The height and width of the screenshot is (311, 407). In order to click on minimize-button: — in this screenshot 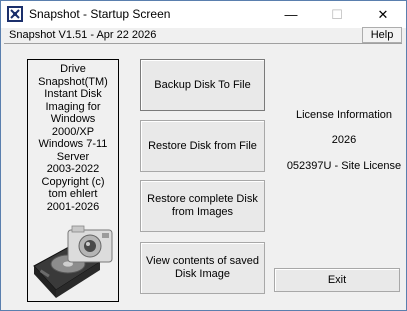, I will do `click(291, 14)`.